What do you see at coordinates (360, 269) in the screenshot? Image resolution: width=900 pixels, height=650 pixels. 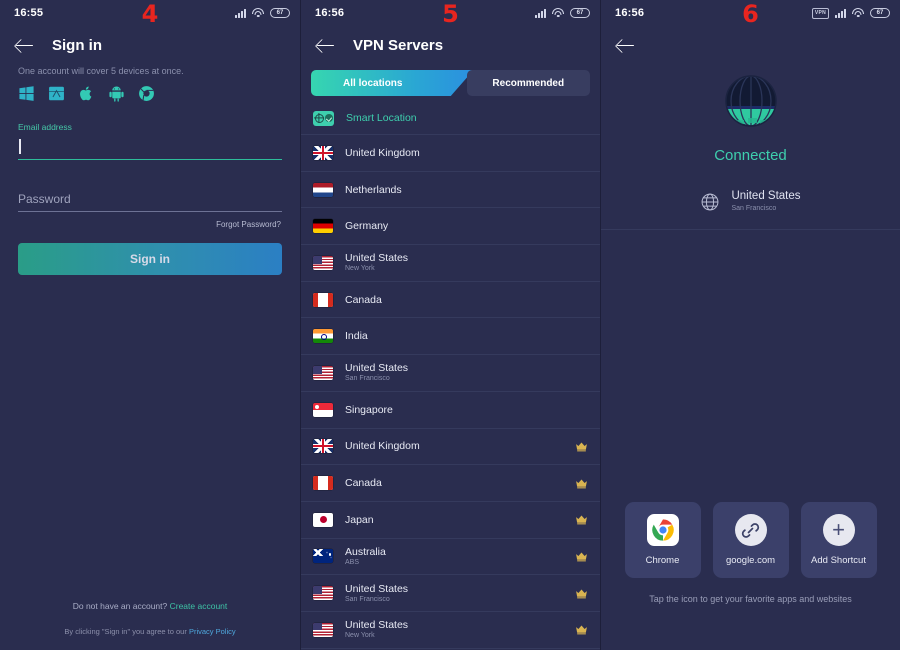 I see `server-city: New York` at bounding box center [360, 269].